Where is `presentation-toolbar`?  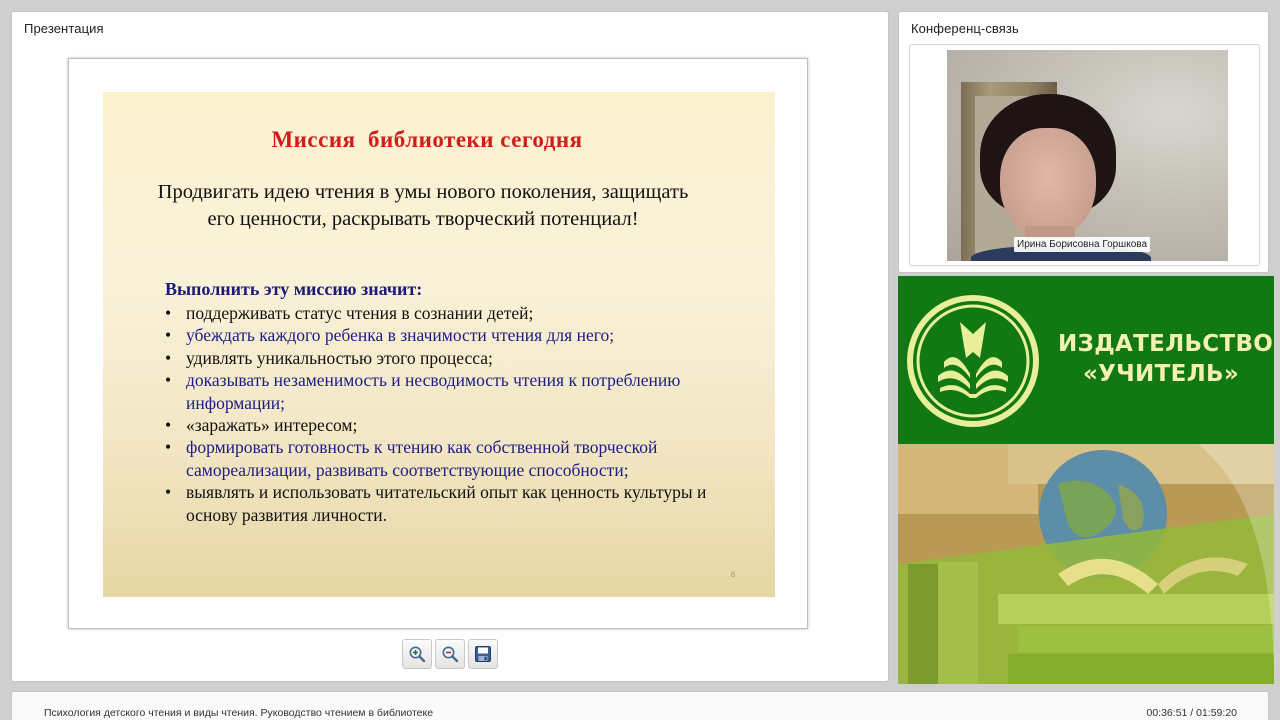
presentation-toolbar is located at coordinates (450, 654).